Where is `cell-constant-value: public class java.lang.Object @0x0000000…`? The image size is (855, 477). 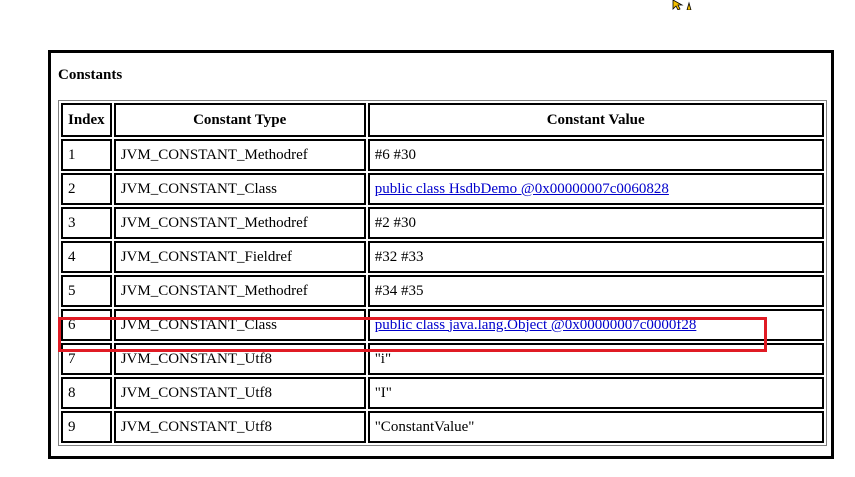 cell-constant-value: public class java.lang.Object @0x0000000… is located at coordinates (595, 325).